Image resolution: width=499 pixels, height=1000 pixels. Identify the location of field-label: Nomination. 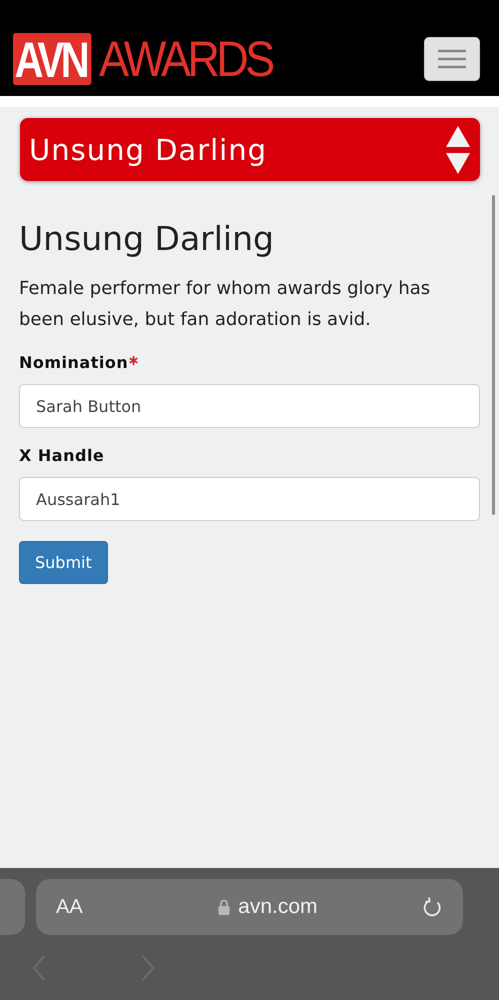
(73, 362).